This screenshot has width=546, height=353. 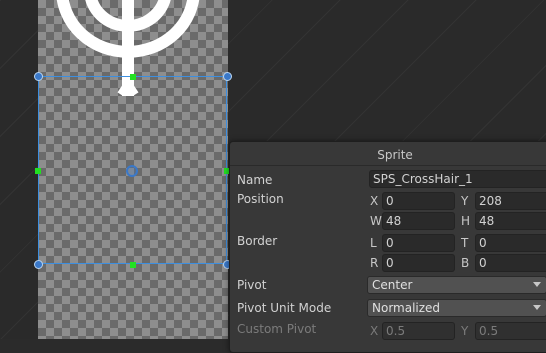 I want to click on border-t-axis-label: T, so click(x=465, y=243).